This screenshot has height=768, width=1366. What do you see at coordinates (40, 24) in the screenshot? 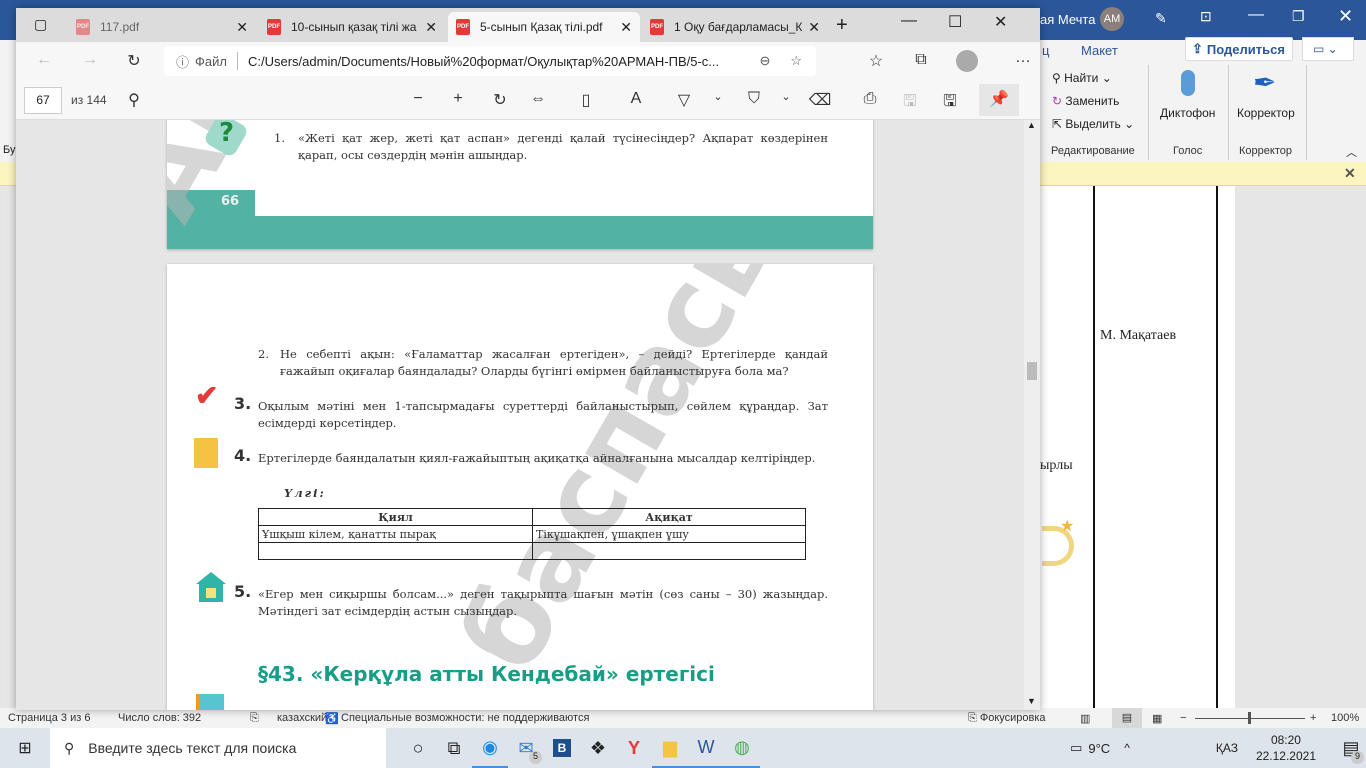
I see `tab-actions-icon: ▢` at bounding box center [40, 24].